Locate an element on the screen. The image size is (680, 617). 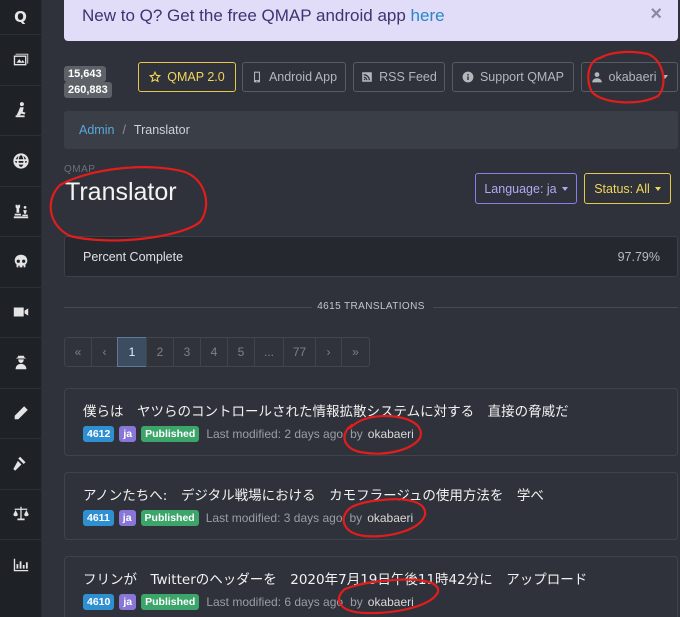
status-dropdown: Status: All is located at coordinates (627, 188).